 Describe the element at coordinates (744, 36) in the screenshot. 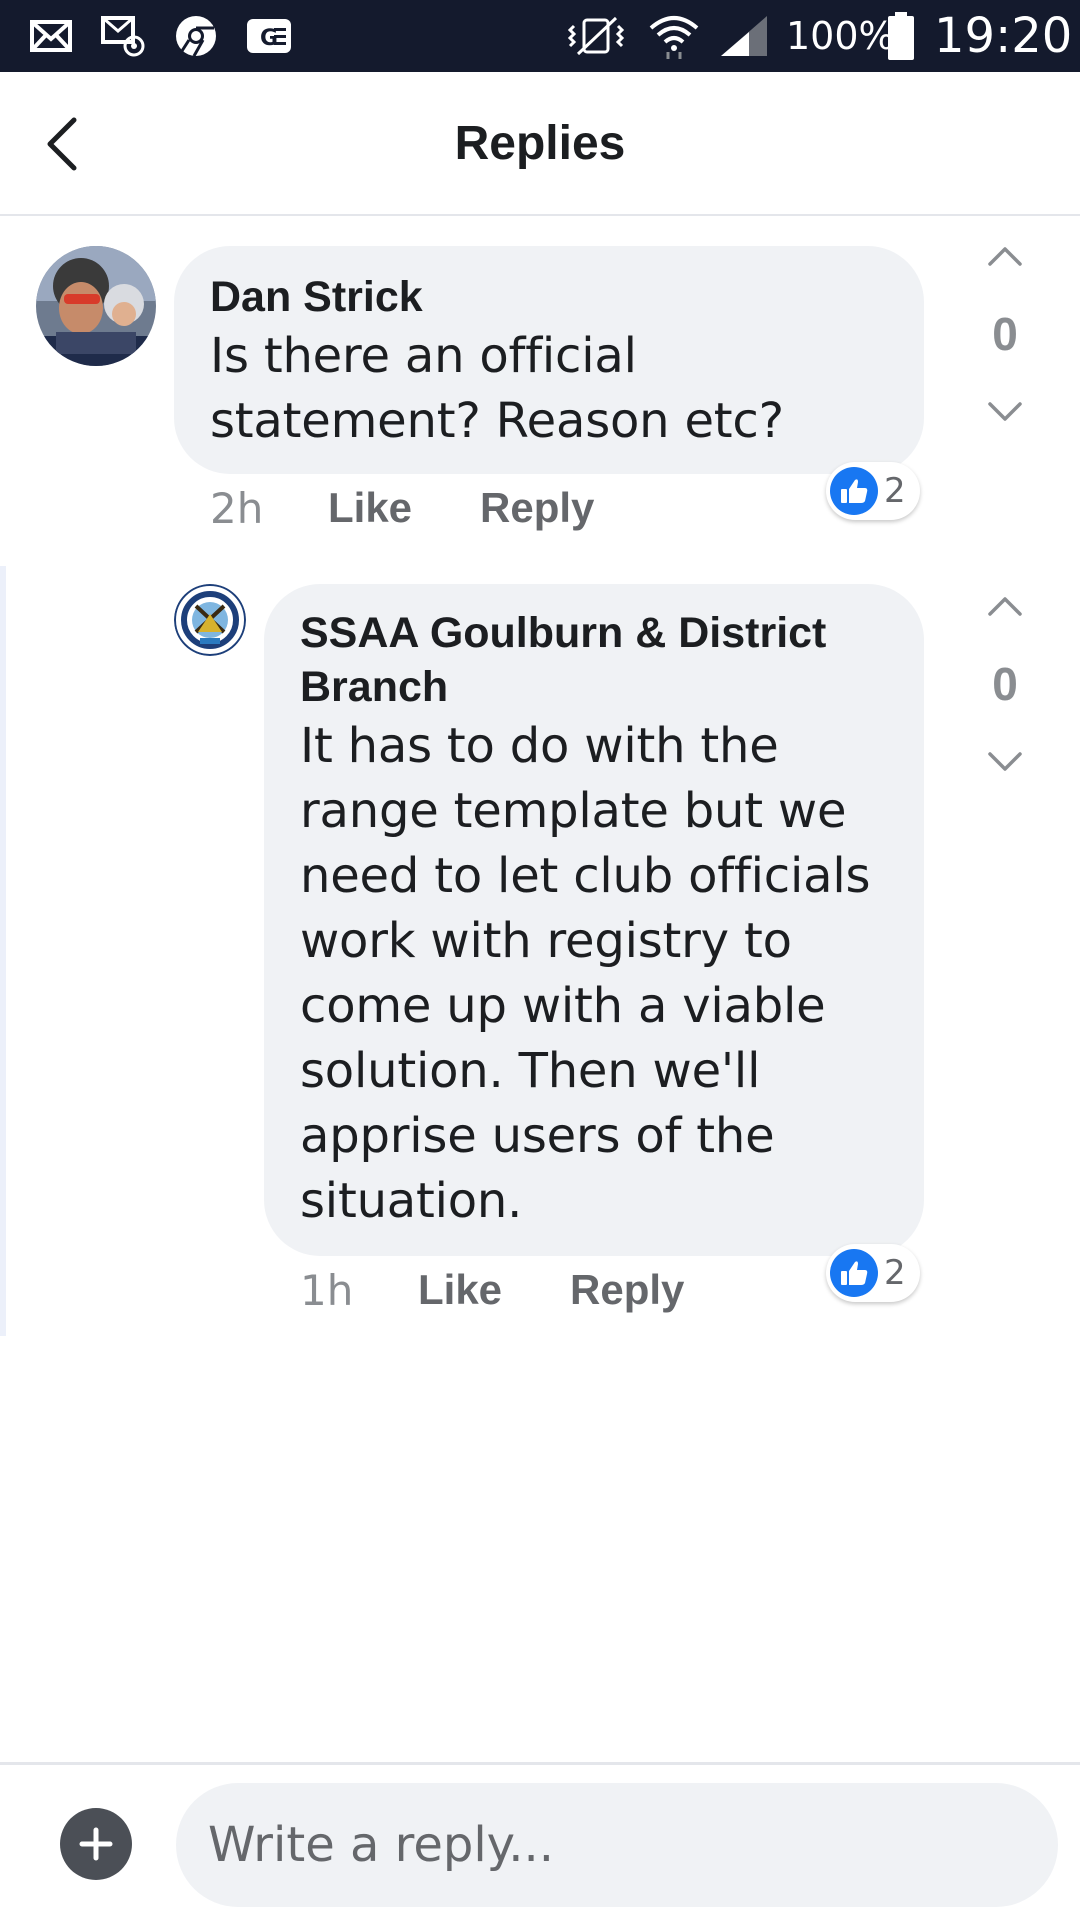

I see `signal-icon` at that location.